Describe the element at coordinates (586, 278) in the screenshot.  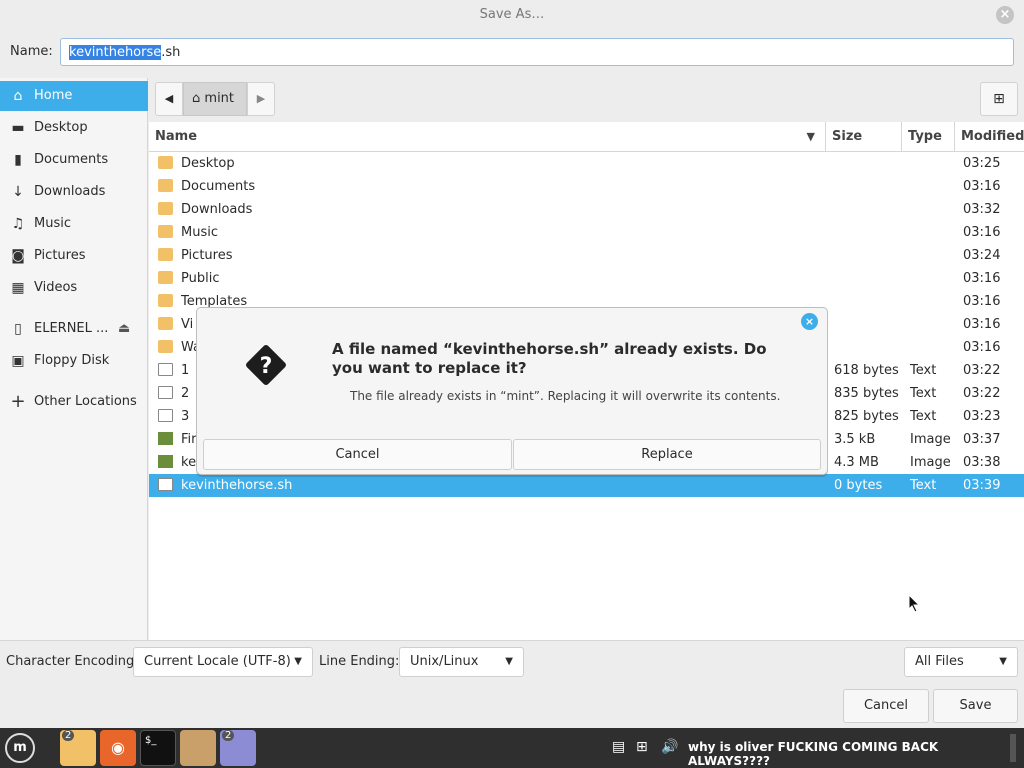
I see `table-row: Public 03:16` at that location.